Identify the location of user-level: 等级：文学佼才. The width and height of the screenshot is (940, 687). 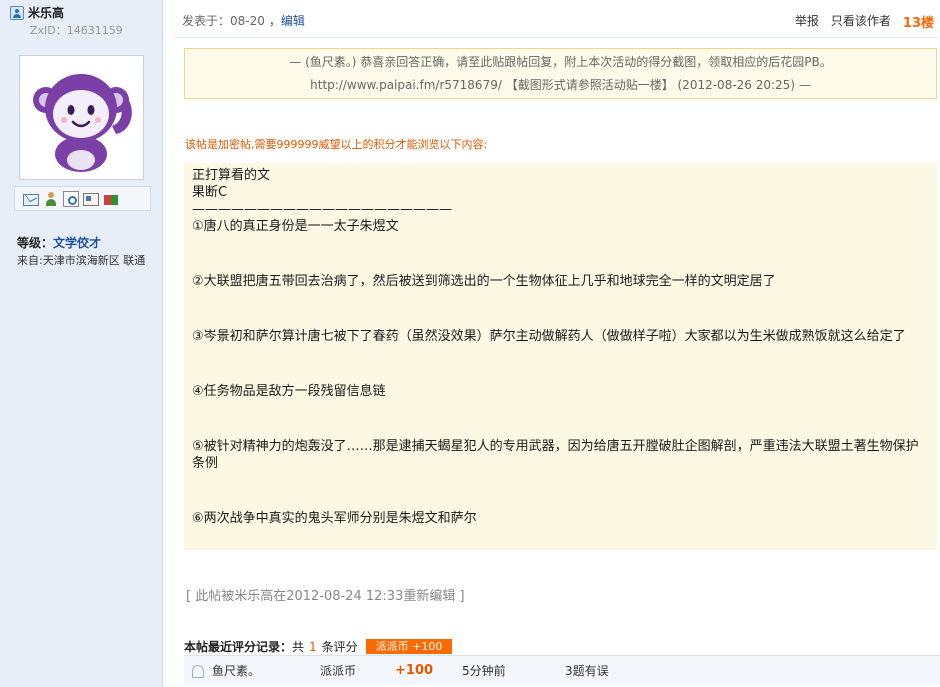
(59, 242).